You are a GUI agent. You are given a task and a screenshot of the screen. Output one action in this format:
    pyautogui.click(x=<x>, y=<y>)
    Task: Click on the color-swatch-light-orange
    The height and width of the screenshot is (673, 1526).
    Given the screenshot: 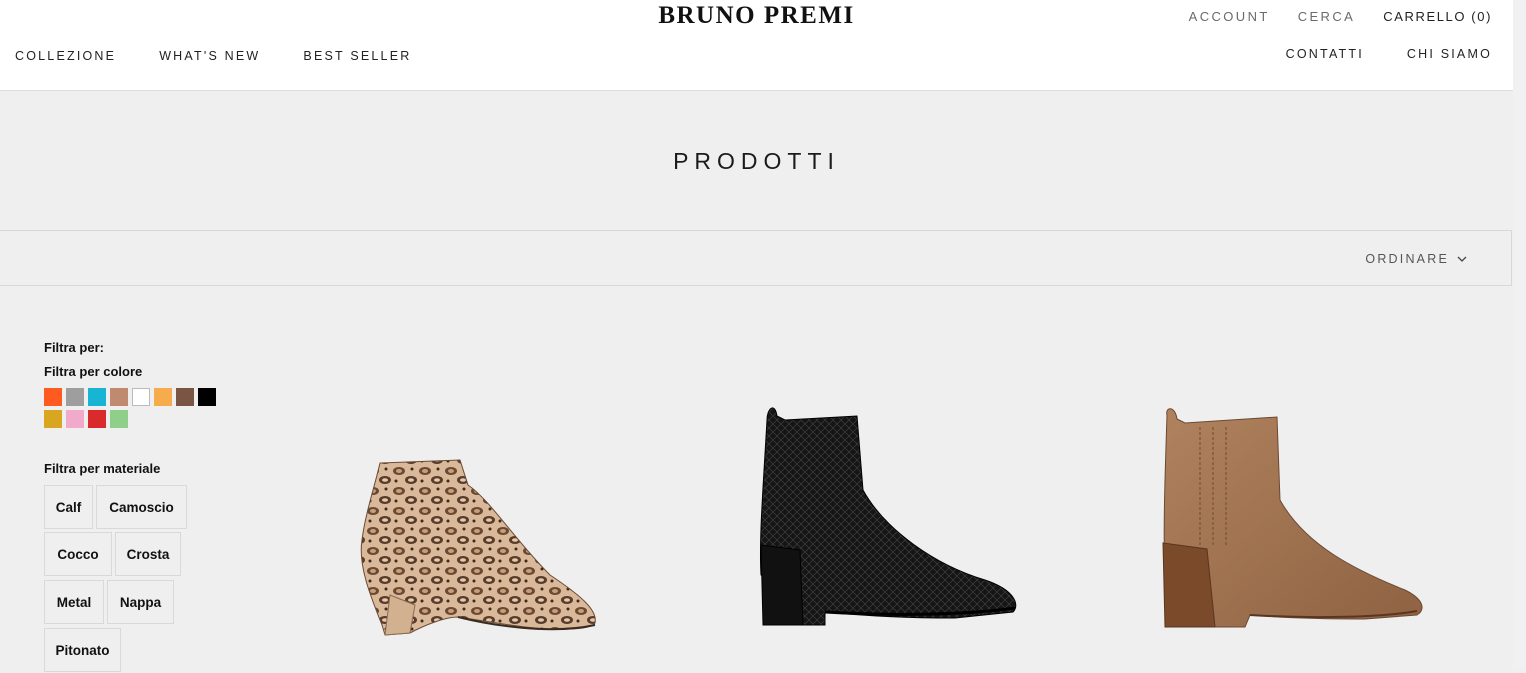 What is the action you would take?
    pyautogui.click(x=163, y=397)
    